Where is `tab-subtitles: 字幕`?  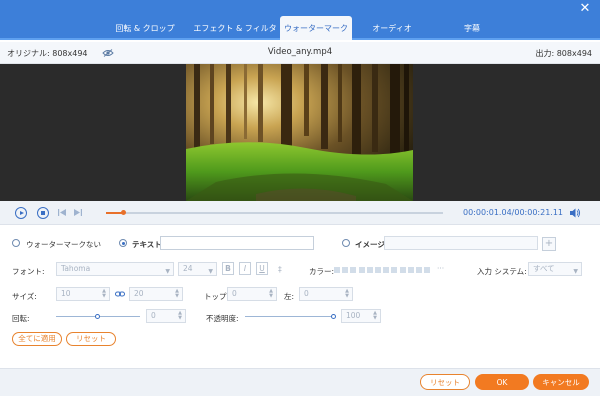
tab-subtitles: 字幕 is located at coordinates (472, 28).